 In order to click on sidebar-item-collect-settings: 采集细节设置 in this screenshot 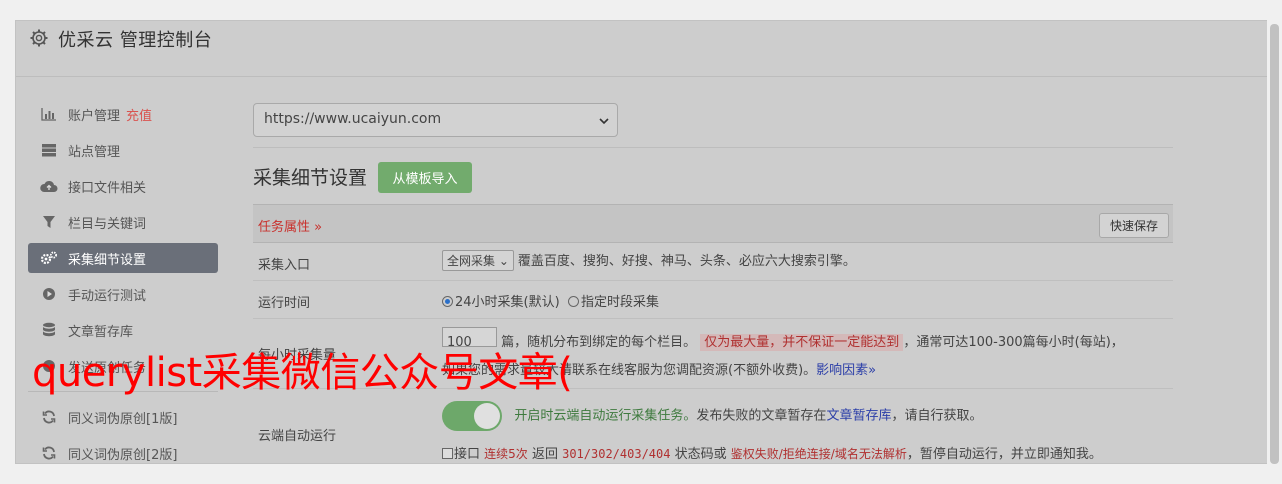, I will do `click(123, 258)`.